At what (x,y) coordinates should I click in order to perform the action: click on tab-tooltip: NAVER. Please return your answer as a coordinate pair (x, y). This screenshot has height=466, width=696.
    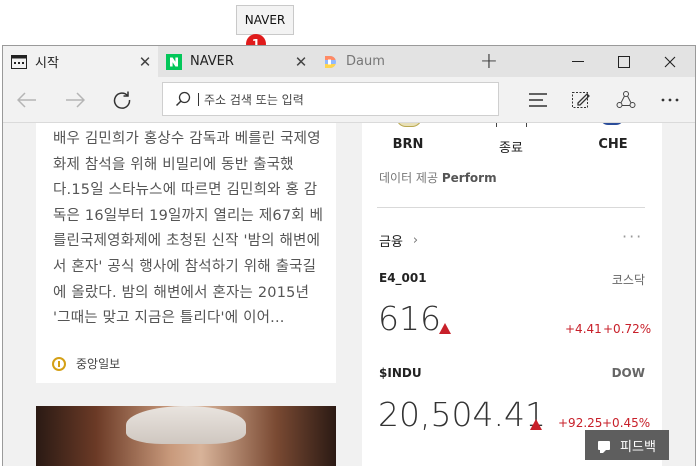
    Looking at the image, I should click on (265, 20).